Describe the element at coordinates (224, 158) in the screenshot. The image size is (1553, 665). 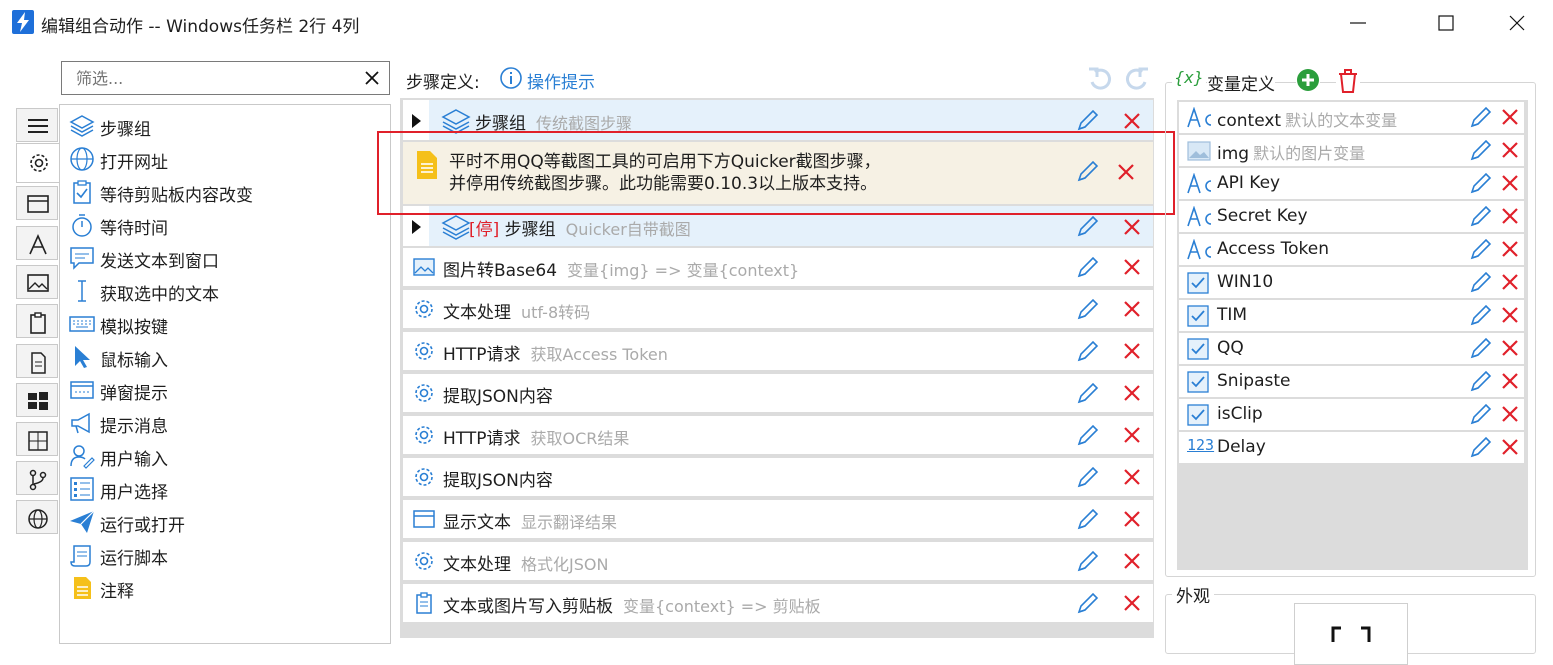
I see `action-item-open-url: 打开网址` at that location.